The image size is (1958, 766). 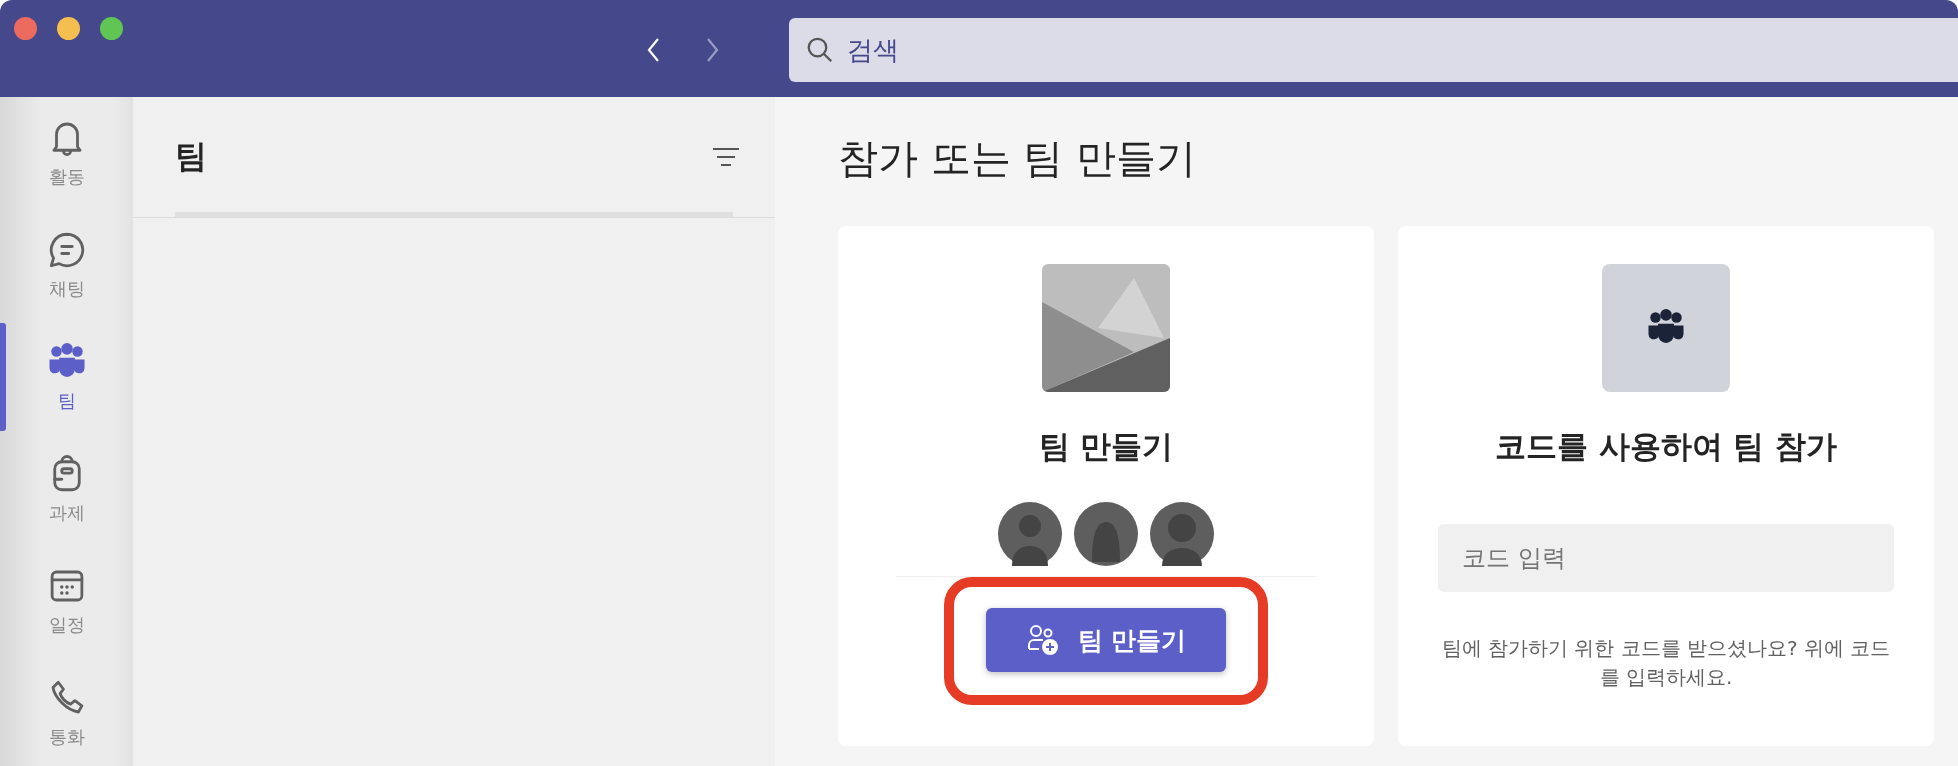 I want to click on help-text: 팀에 참가하기 위한 코드를 받으셨나요? 위에 코드를 입력하세요., so click(x=1666, y=663).